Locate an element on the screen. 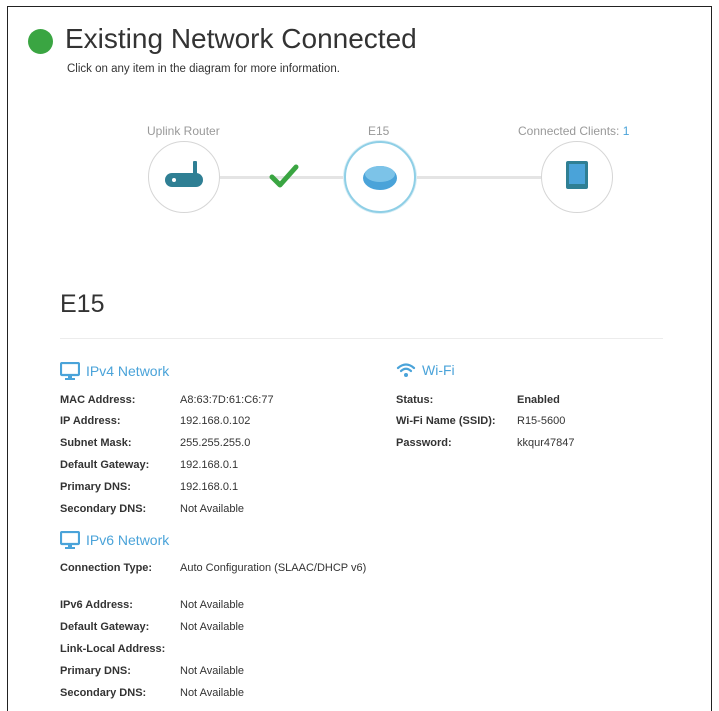 The image size is (719, 711). extender-icon is located at coordinates (380, 178).